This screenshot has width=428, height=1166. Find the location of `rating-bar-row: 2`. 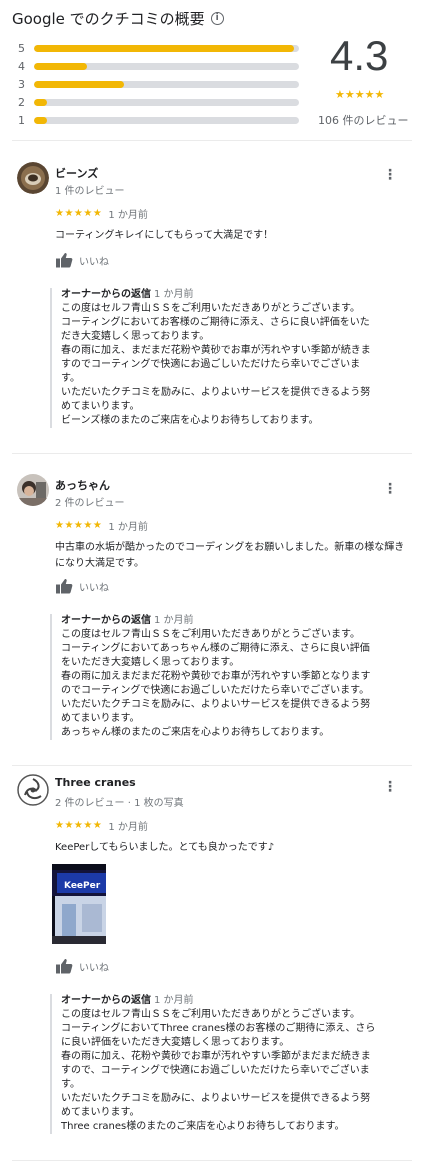

rating-bar-row: 2 is located at coordinates (158, 102).